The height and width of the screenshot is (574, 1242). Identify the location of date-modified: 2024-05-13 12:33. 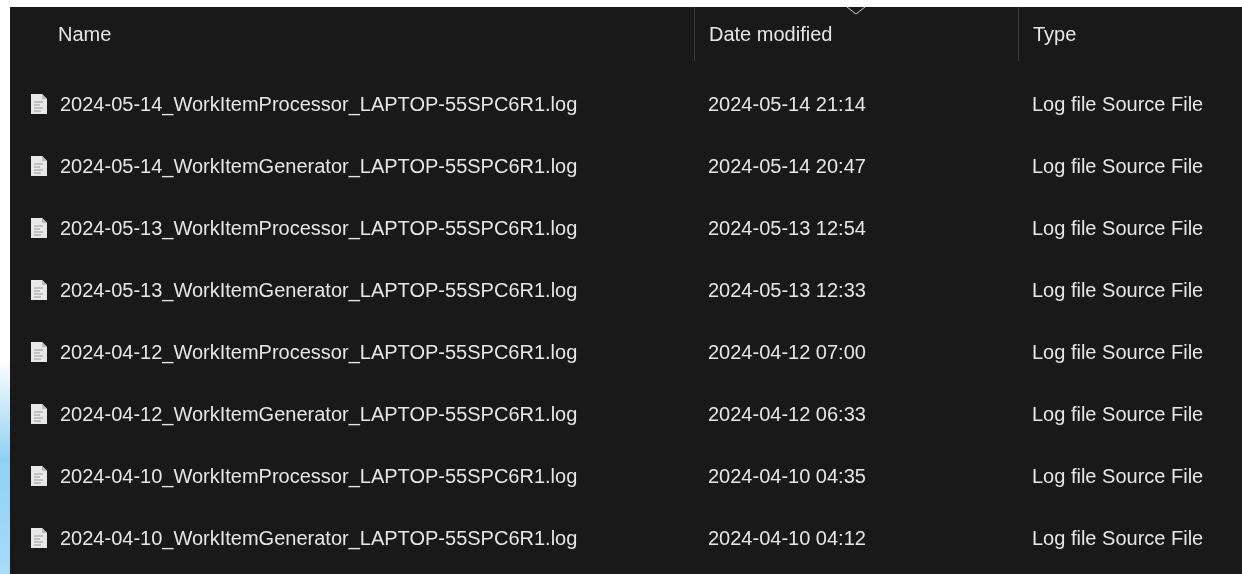
(787, 290).